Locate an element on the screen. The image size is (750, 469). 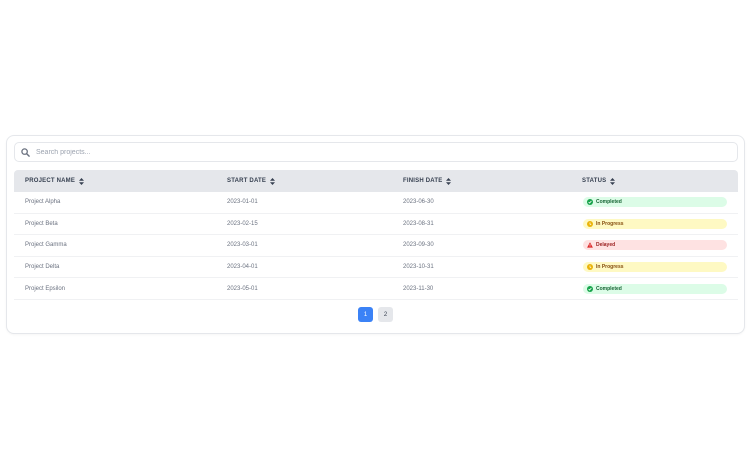
start-date-cell: 2023-02-15 is located at coordinates (242, 223).